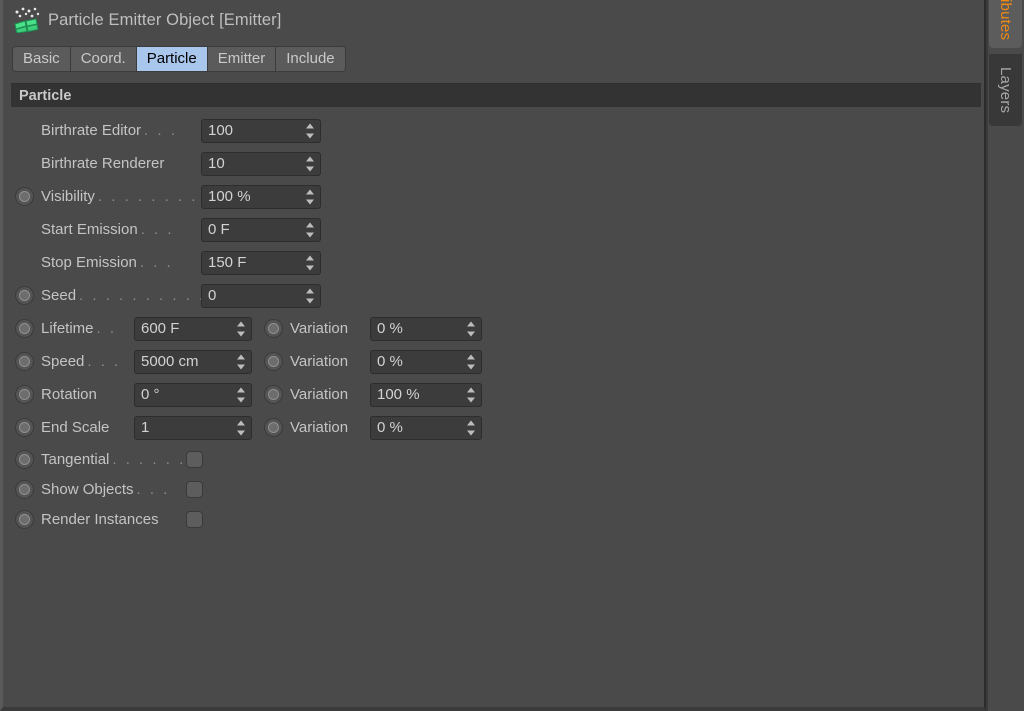 The height and width of the screenshot is (711, 1024). I want to click on label-seed: Seed . . . . . . . . . ., so click(121, 295).